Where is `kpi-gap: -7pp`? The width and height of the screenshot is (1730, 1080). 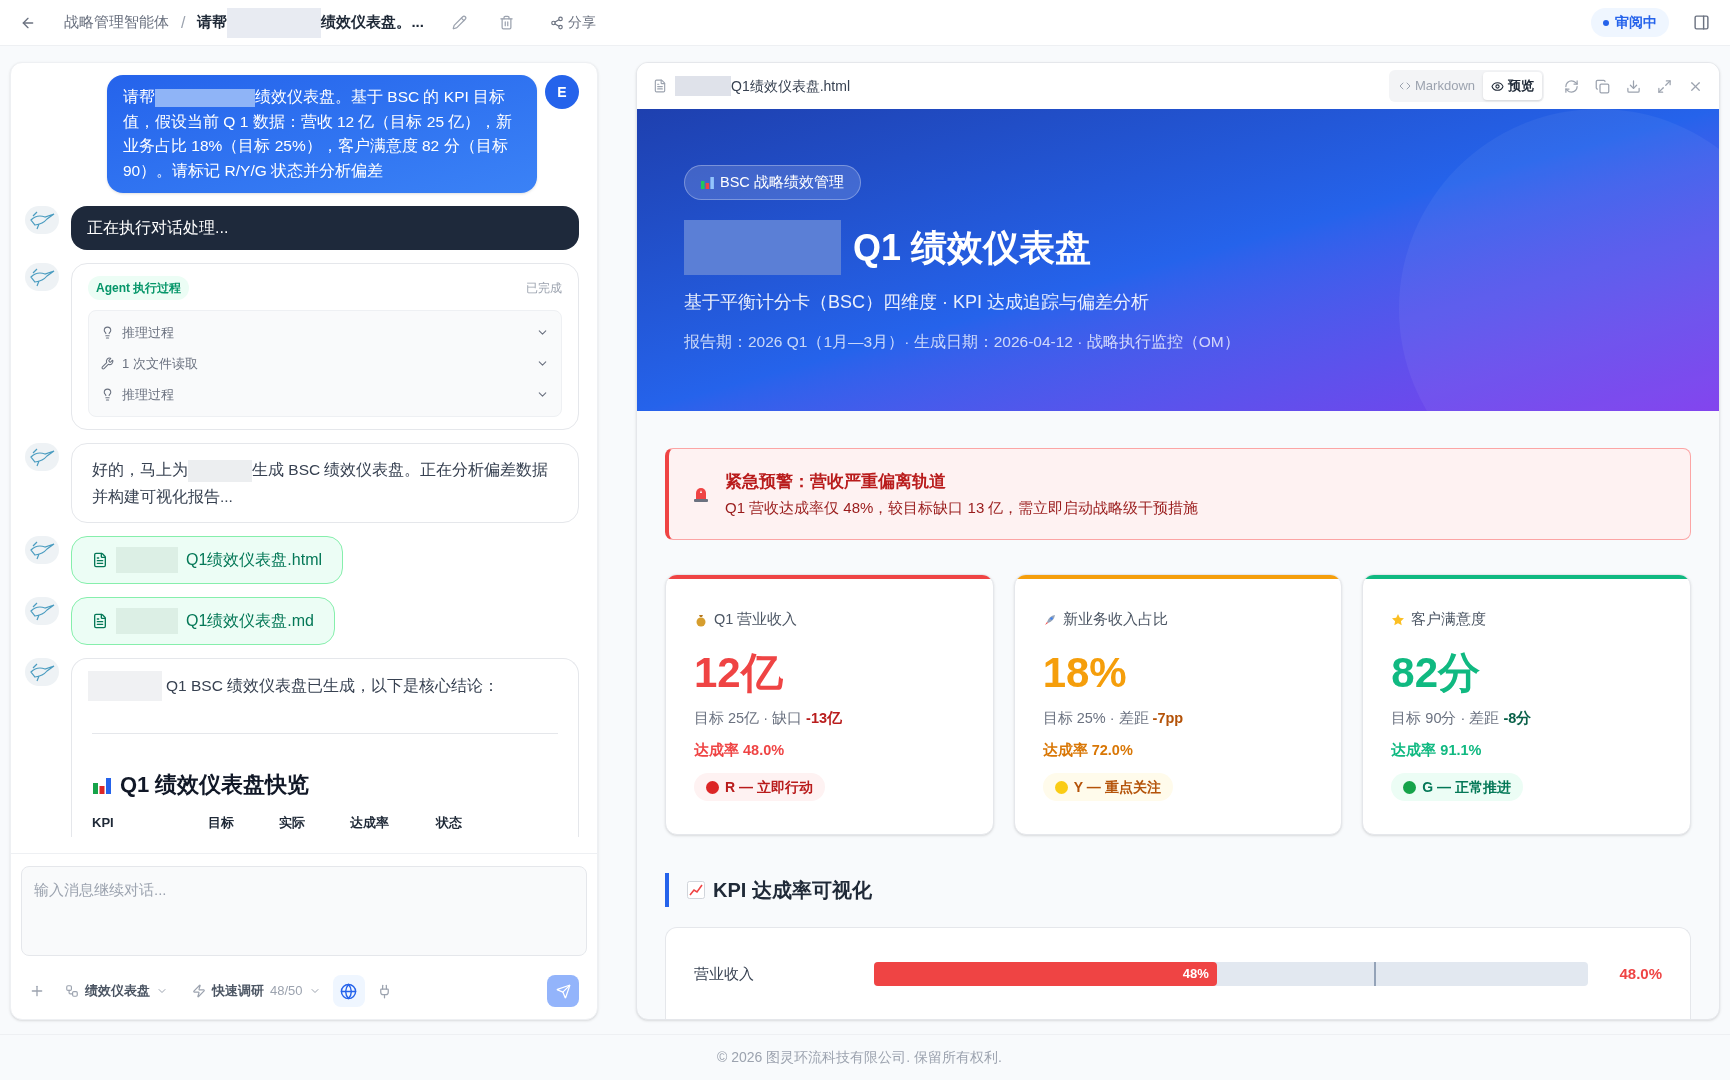 kpi-gap: -7pp is located at coordinates (1168, 718).